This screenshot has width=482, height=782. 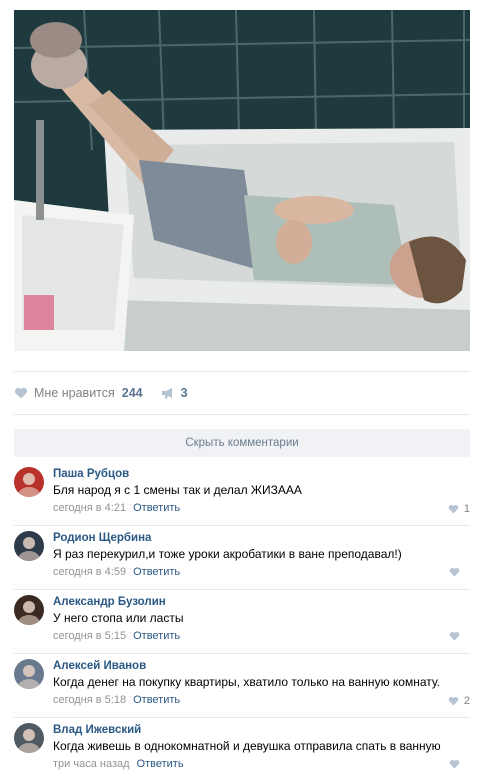 I want to click on comment-author: Александр Бузолин, so click(x=109, y=602).